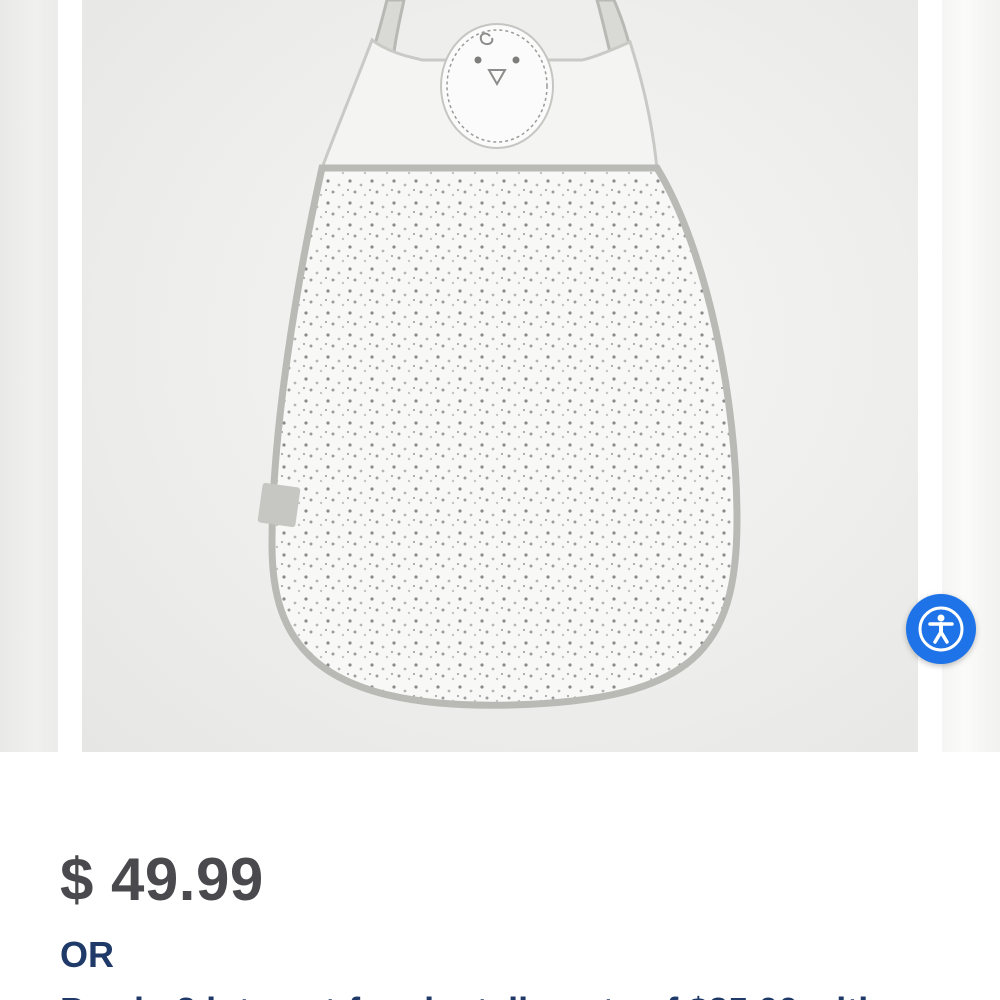 The height and width of the screenshot is (1000, 1000). I want to click on accessibility-person-icon, so click(941, 629).